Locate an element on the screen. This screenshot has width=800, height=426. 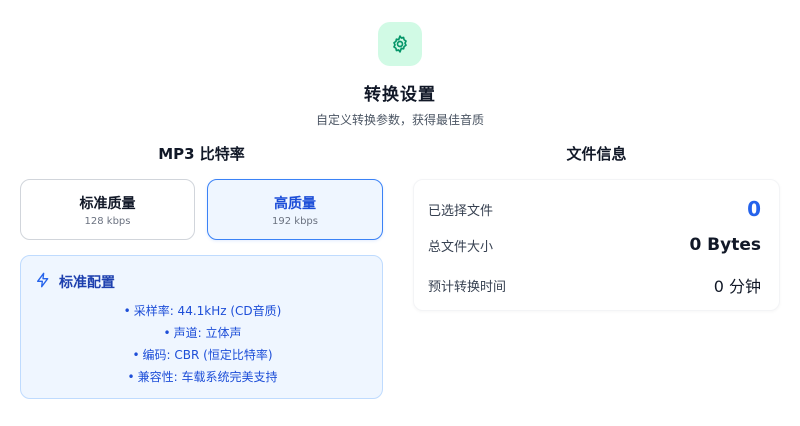
estimated-time-value: 0 分钟 is located at coordinates (737, 286).